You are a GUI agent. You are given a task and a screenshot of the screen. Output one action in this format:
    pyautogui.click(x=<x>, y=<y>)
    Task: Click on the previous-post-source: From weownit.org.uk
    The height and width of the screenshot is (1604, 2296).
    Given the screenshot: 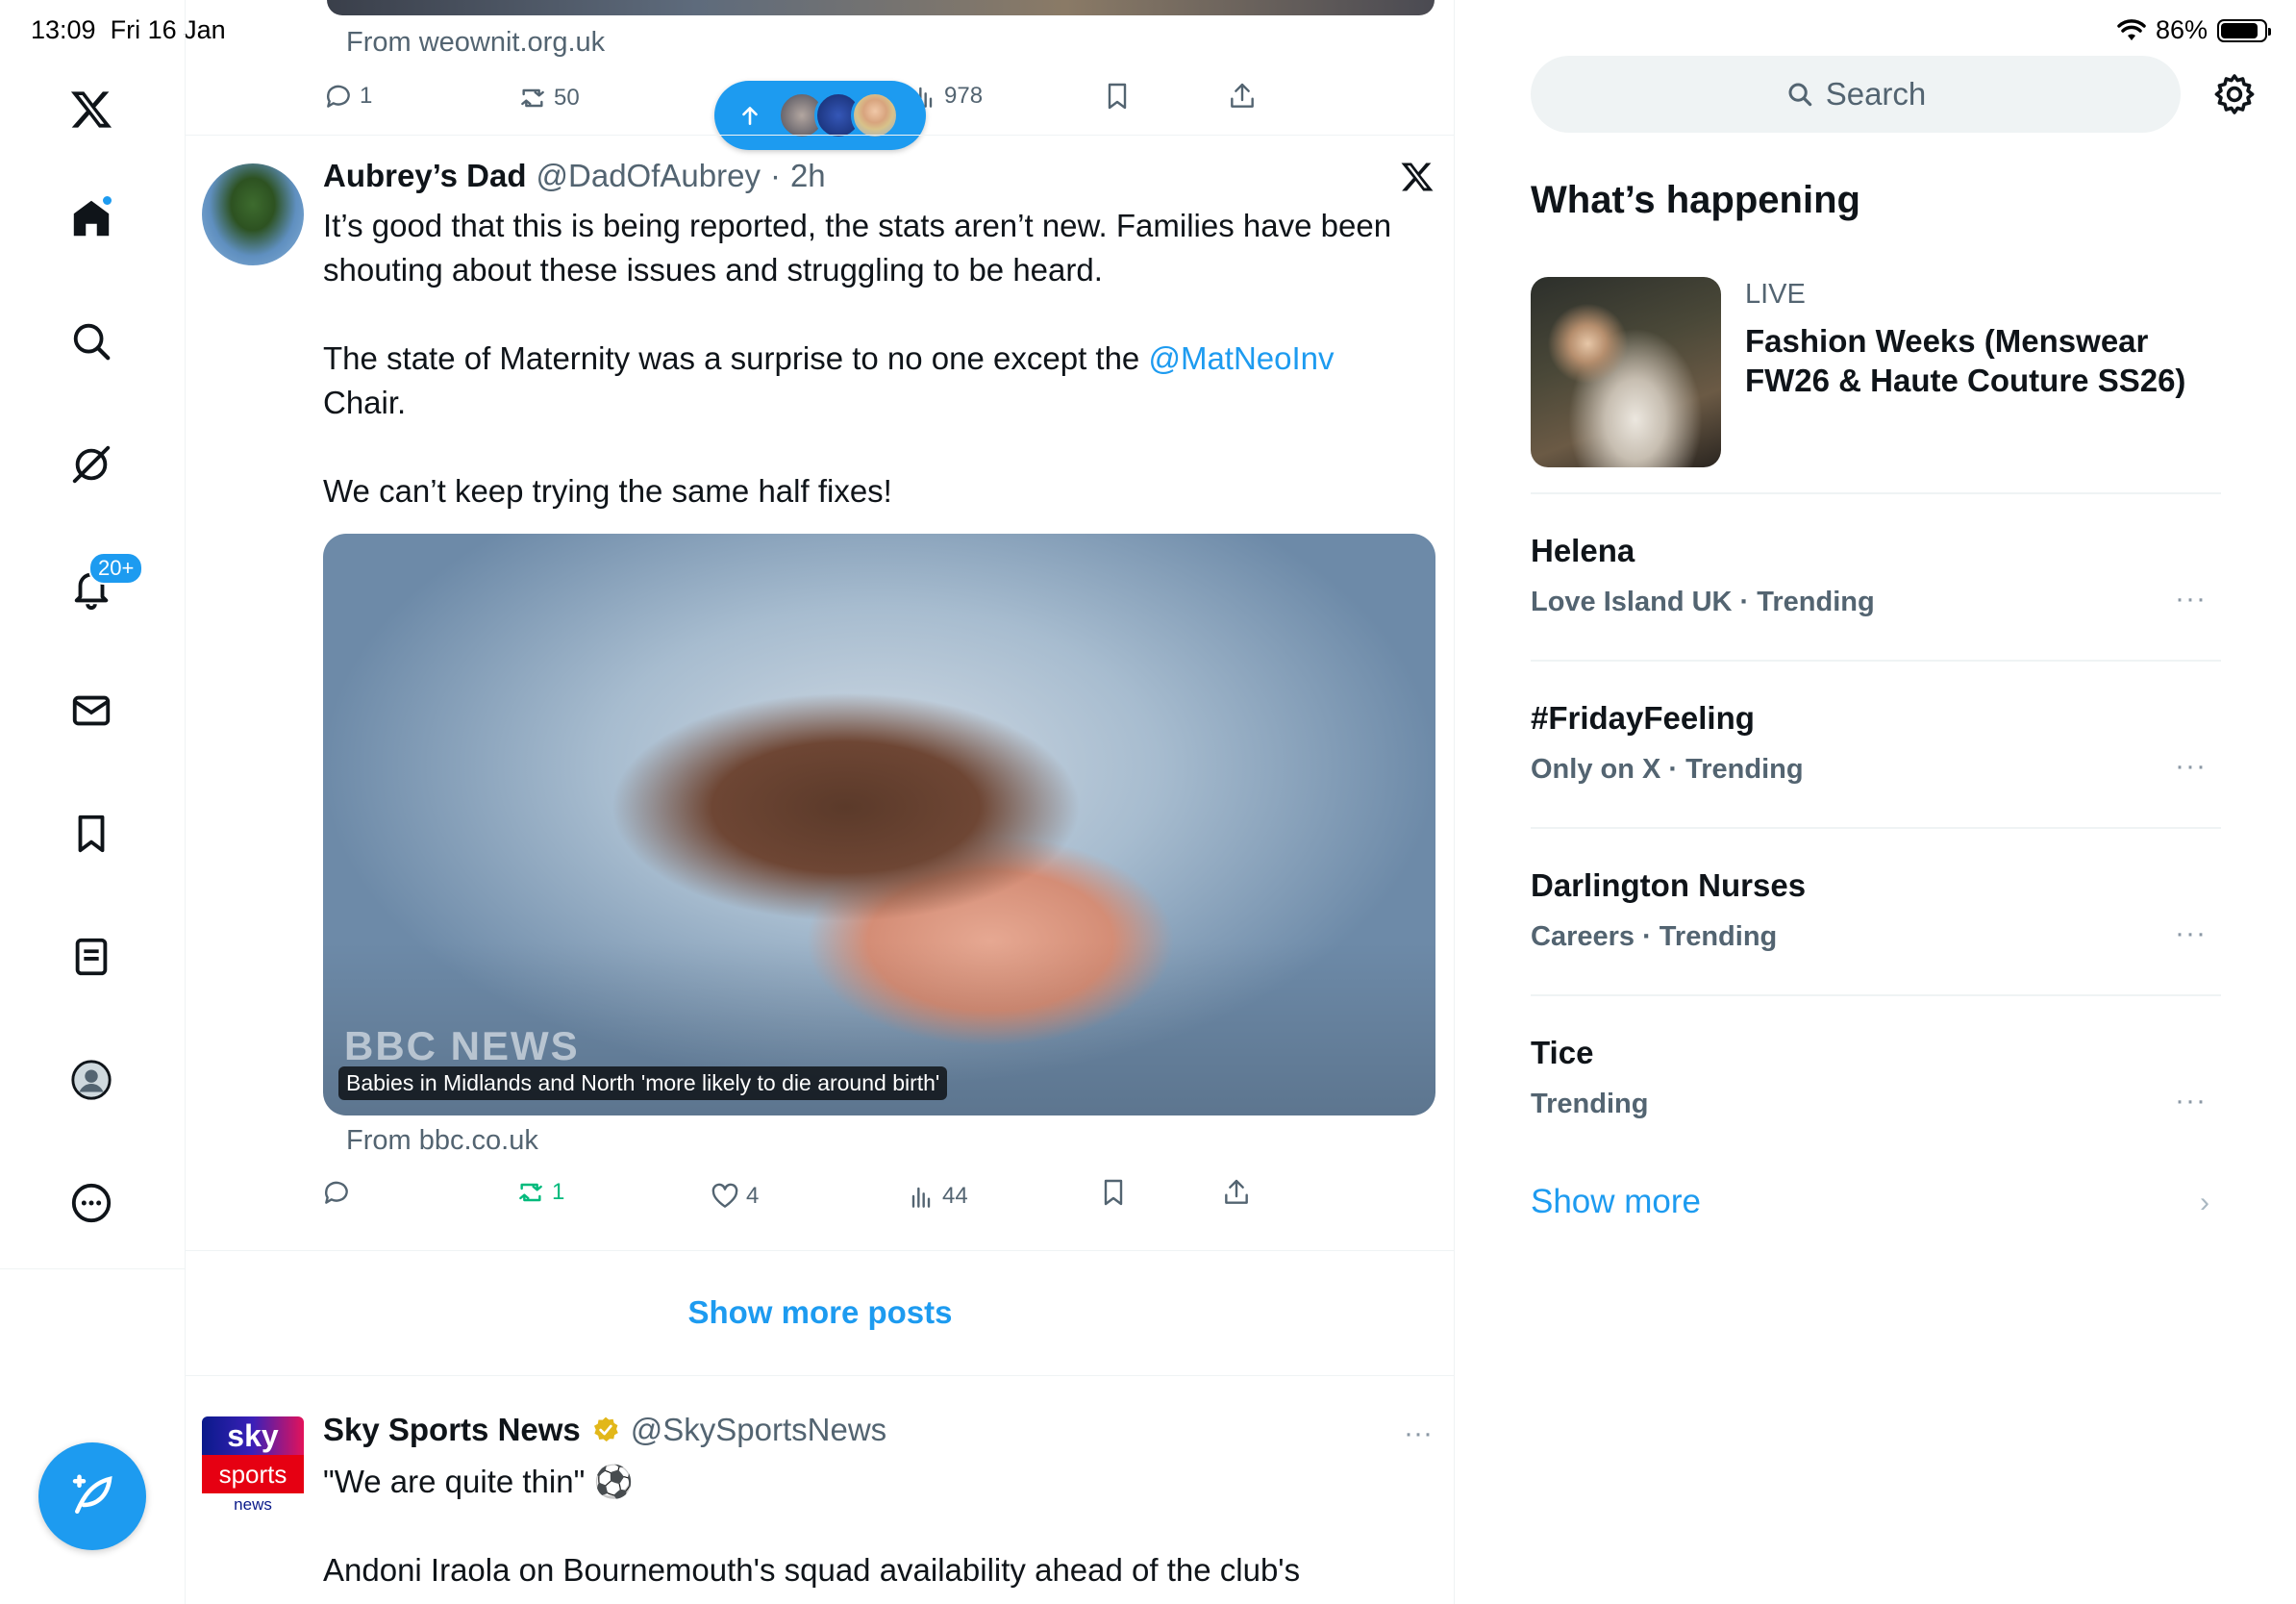 What is the action you would take?
    pyautogui.click(x=475, y=43)
    